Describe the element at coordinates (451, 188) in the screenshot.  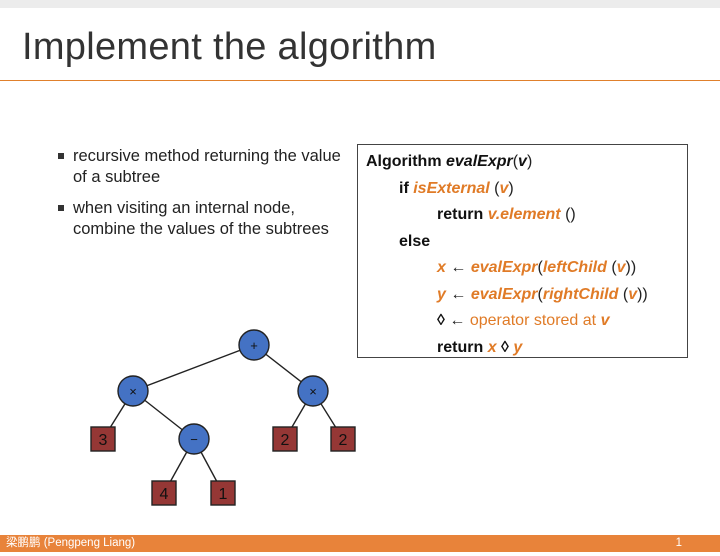
I see `fn-is-external: isExternal` at that location.